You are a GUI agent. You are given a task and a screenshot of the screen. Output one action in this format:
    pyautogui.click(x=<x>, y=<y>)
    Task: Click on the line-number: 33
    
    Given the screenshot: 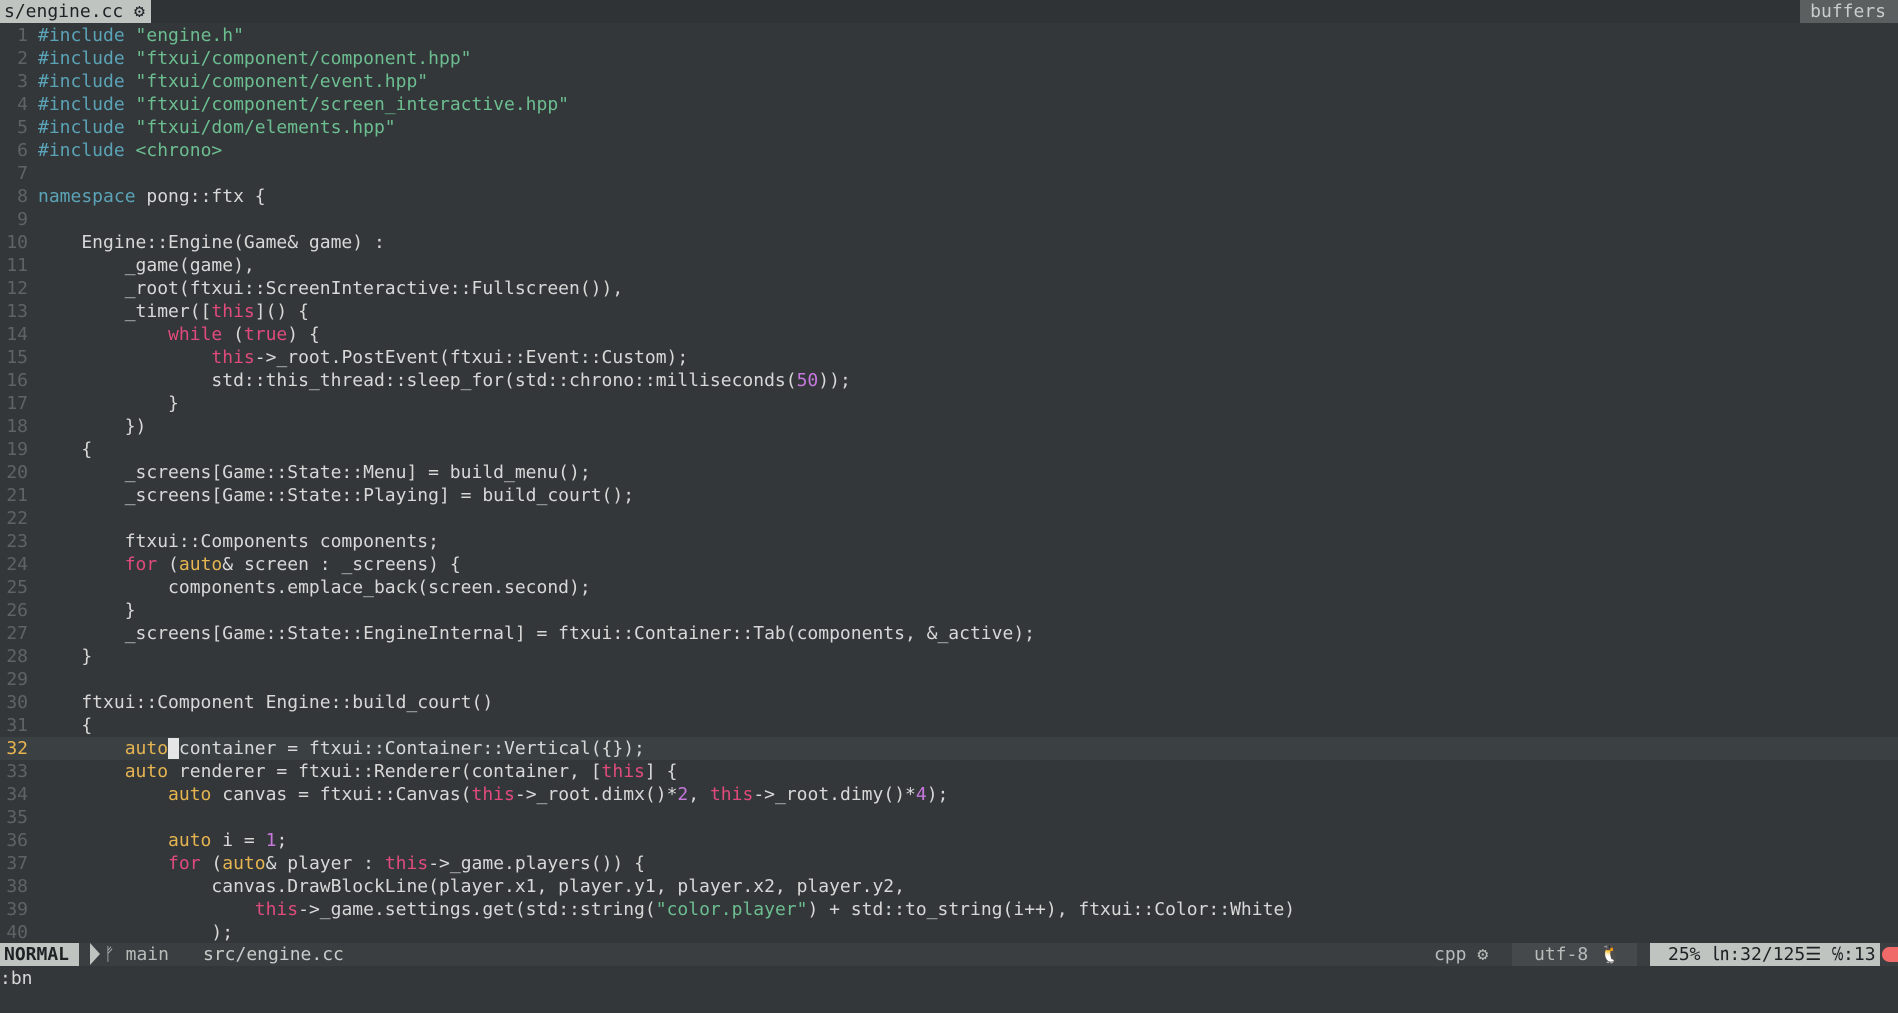 What is the action you would take?
    pyautogui.click(x=17, y=771)
    